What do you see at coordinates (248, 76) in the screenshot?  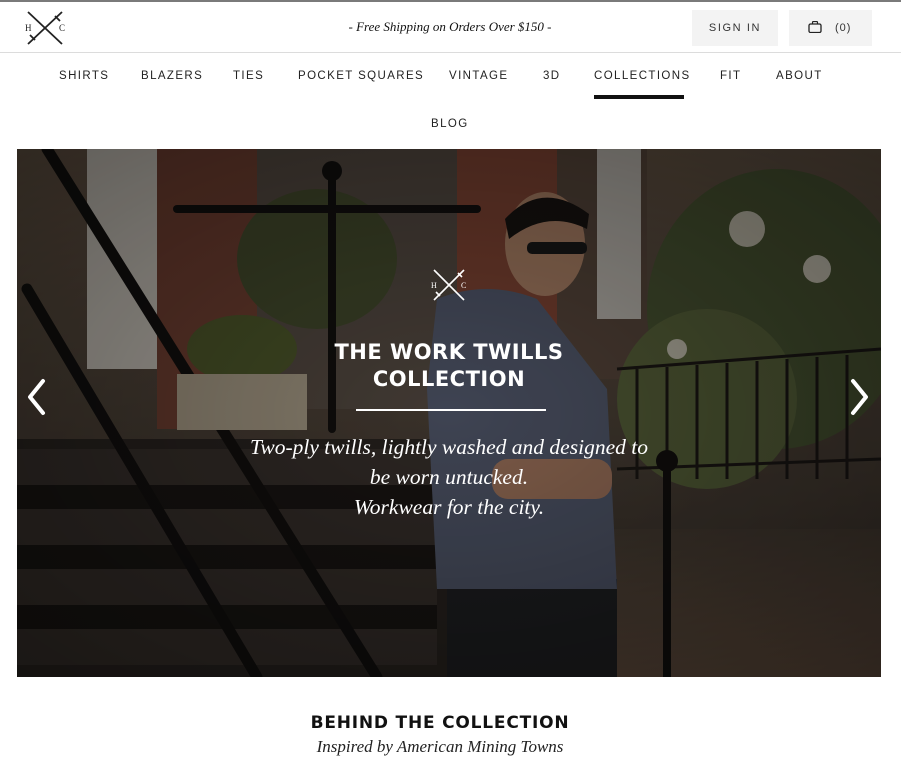 I see `nav-ties: TIES` at bounding box center [248, 76].